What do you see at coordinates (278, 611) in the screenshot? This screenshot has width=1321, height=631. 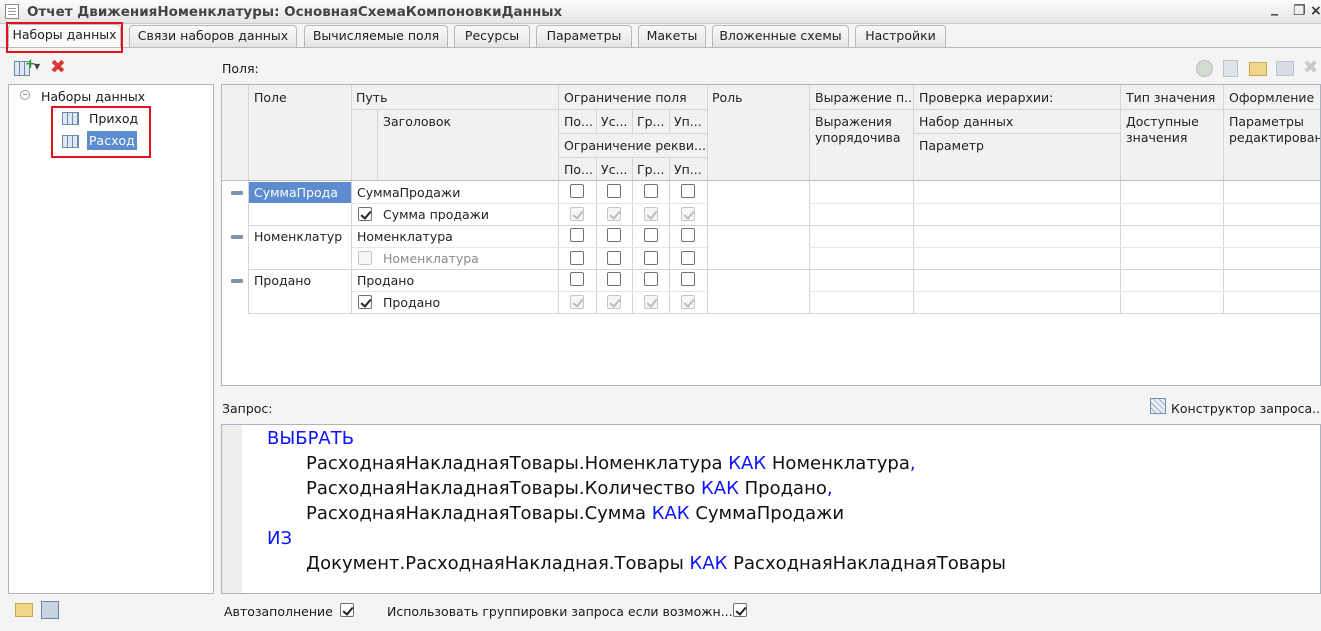 I see `autofill-label: Автозаполнение` at bounding box center [278, 611].